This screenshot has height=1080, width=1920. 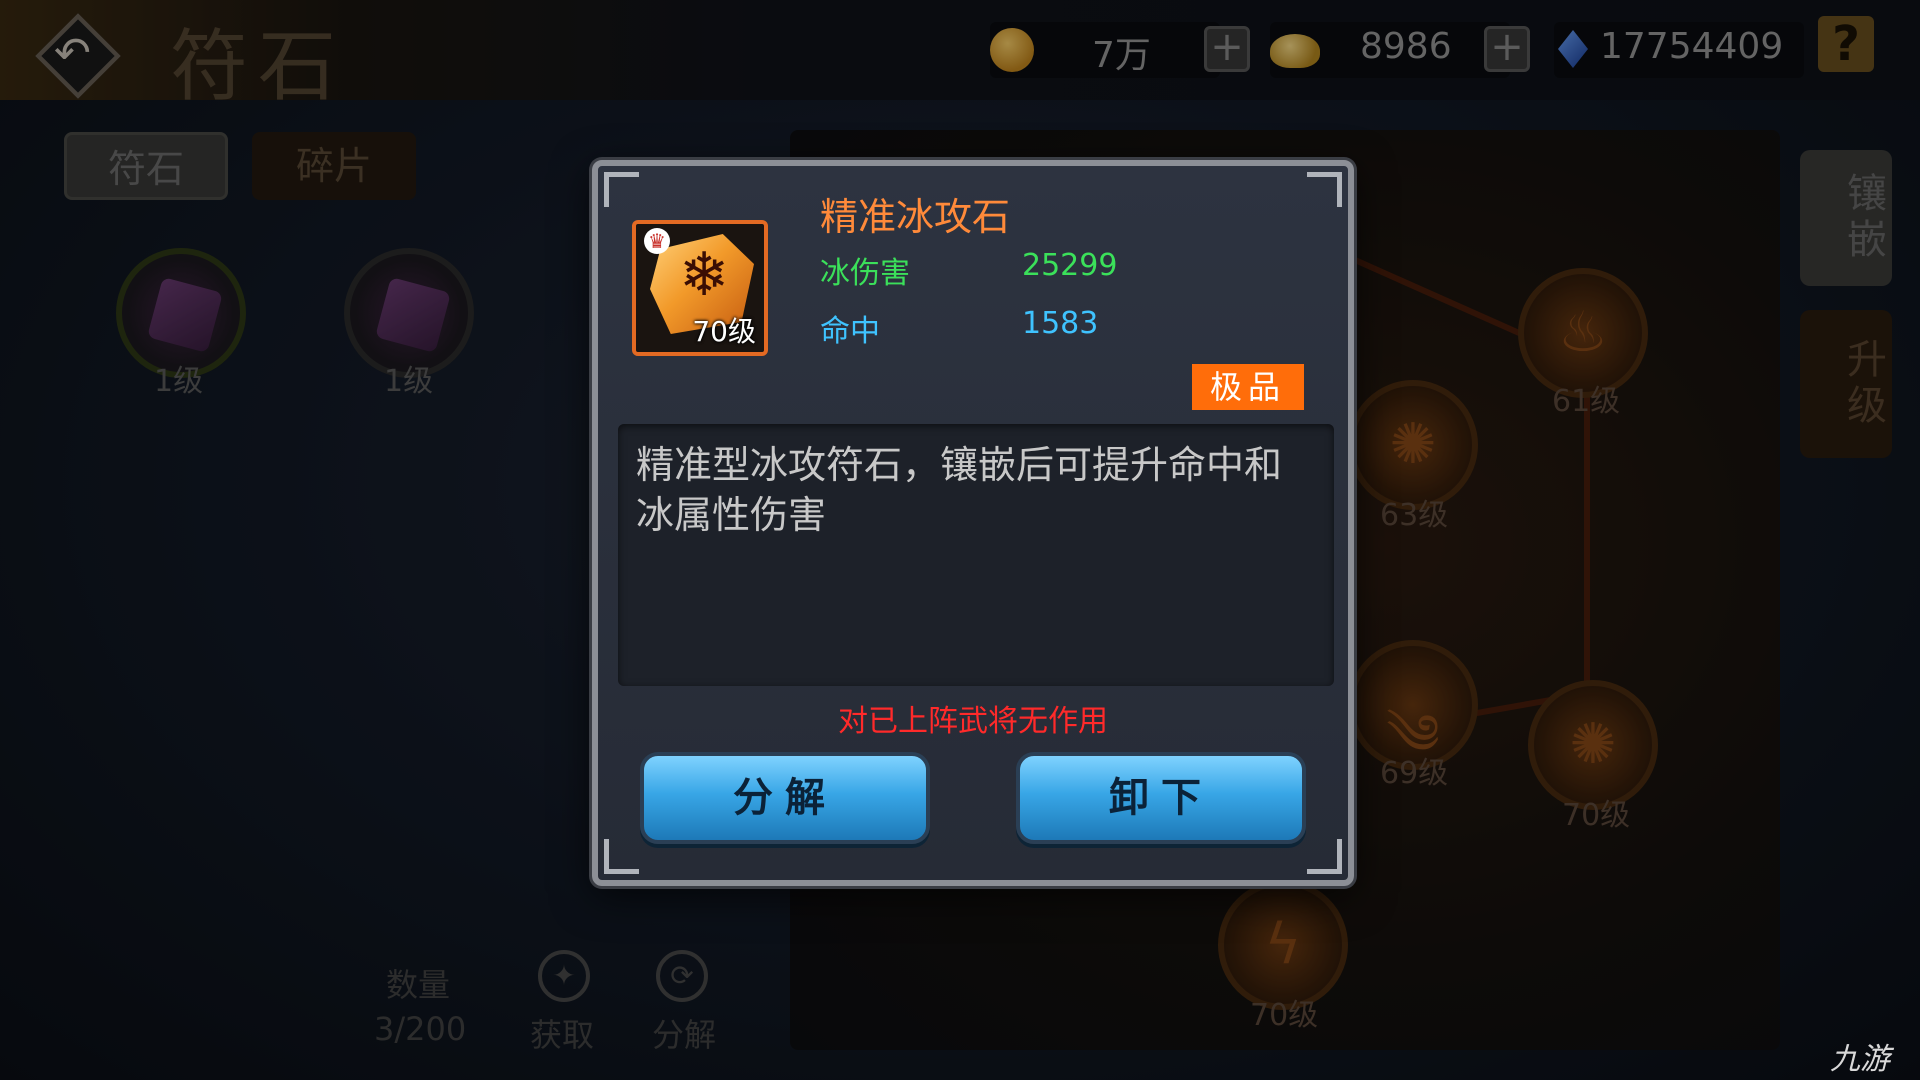 I want to click on warning-text: 对已上阵武将无作用, so click(x=973, y=721).